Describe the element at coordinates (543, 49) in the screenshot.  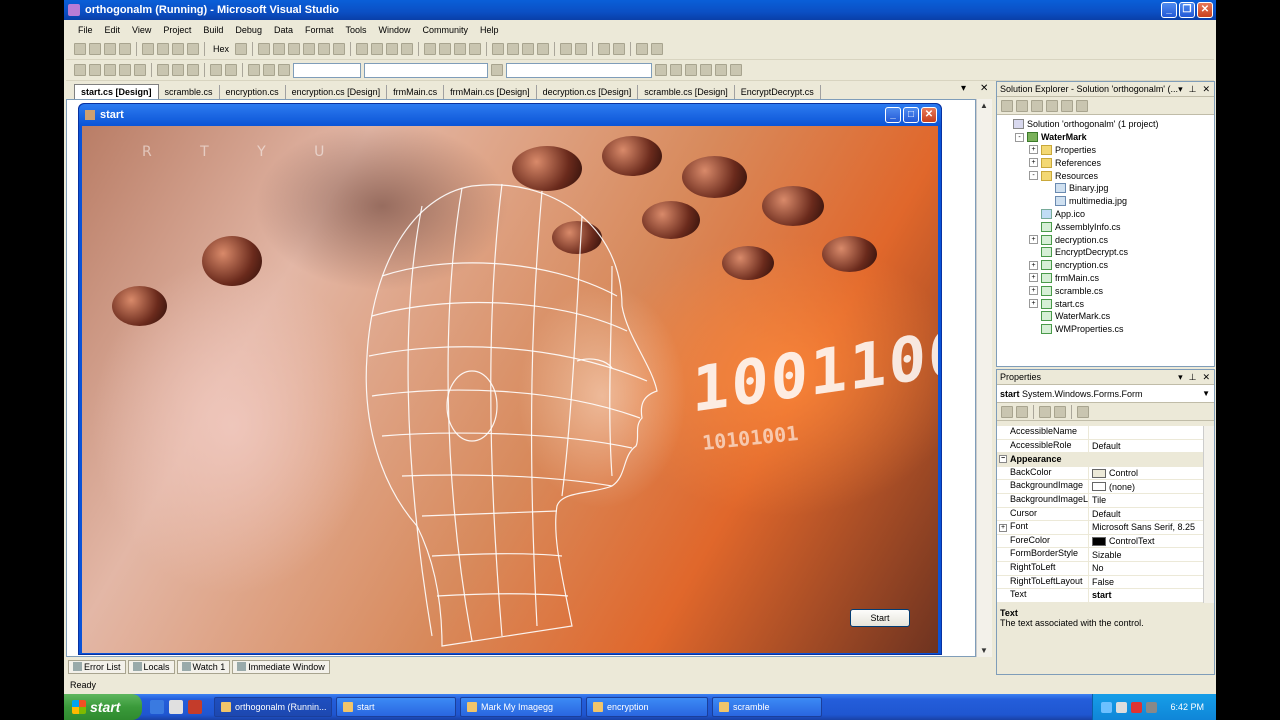
I see `remove-vertical-spacing-icon` at that location.